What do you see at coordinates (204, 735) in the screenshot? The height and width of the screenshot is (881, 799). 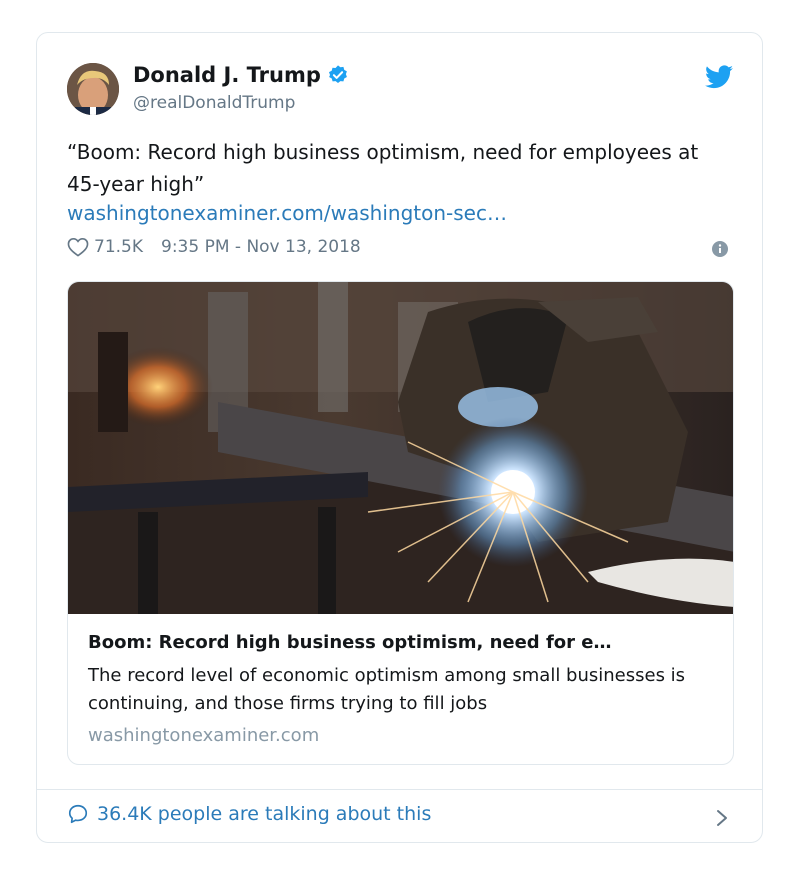 I see `link-card-domain: washingtonexaminer.com` at bounding box center [204, 735].